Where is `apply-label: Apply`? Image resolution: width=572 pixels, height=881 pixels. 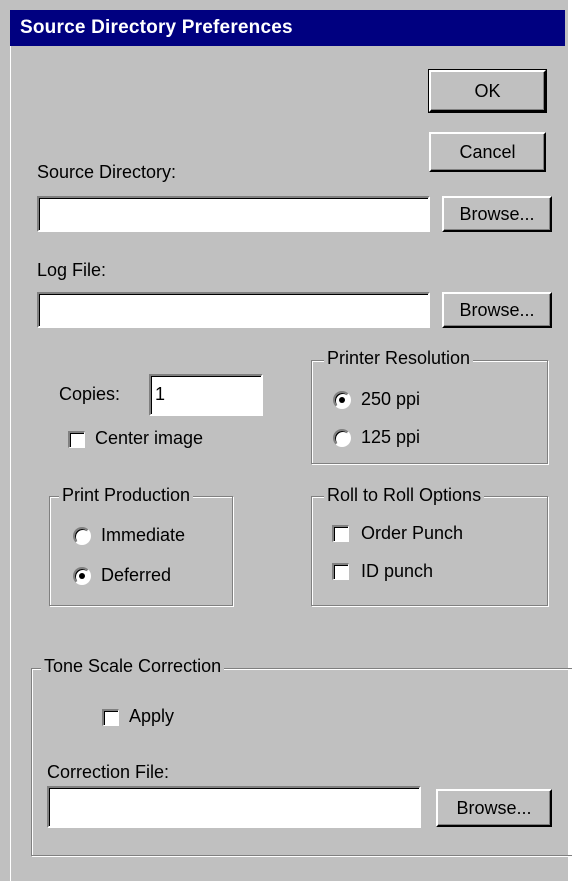
apply-label: Apply is located at coordinates (152, 716).